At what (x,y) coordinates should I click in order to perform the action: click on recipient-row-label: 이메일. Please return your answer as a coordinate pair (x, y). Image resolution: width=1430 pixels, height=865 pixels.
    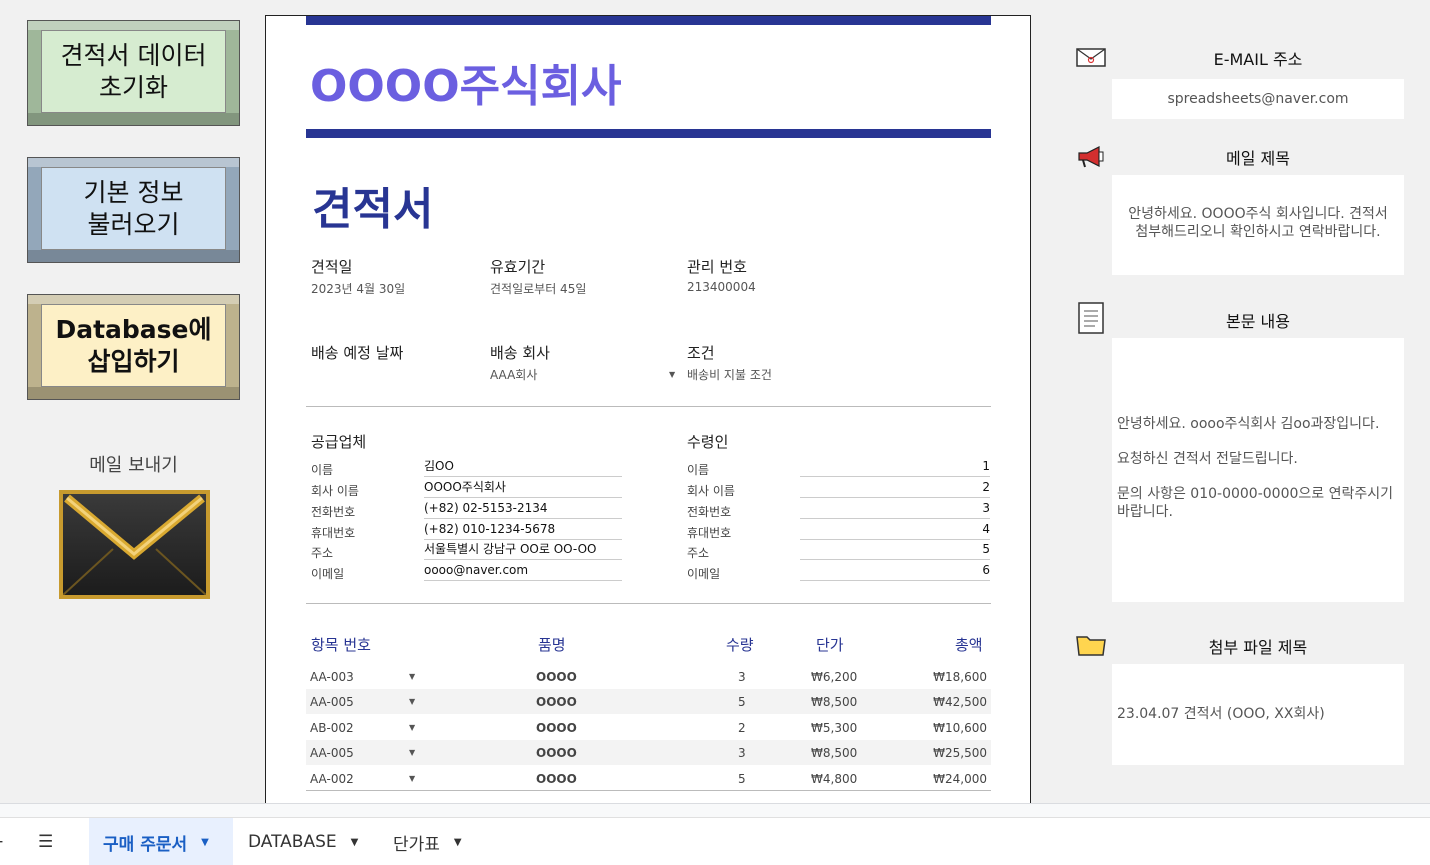
    Looking at the image, I should click on (704, 574).